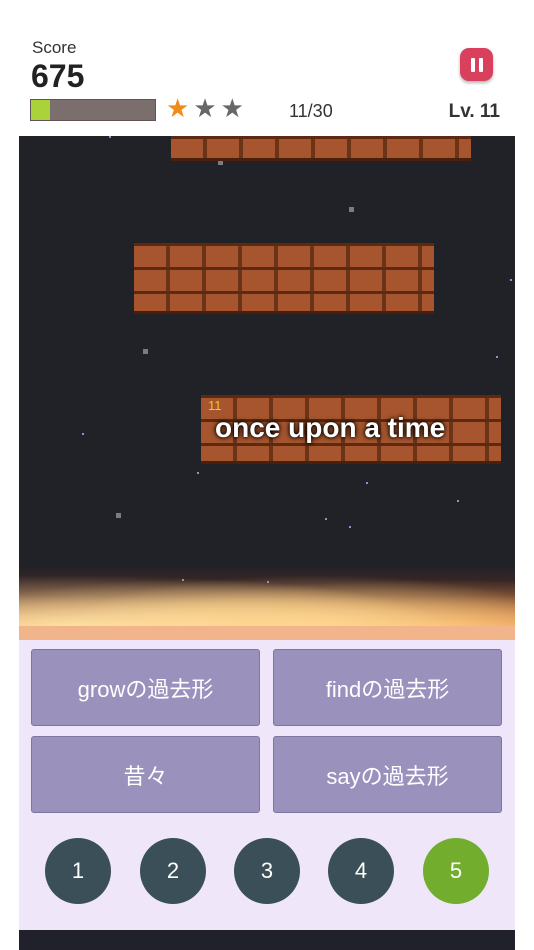 Image resolution: width=534 pixels, height=950 pixels. I want to click on answer-option-4: sayの過去形, so click(387, 774).